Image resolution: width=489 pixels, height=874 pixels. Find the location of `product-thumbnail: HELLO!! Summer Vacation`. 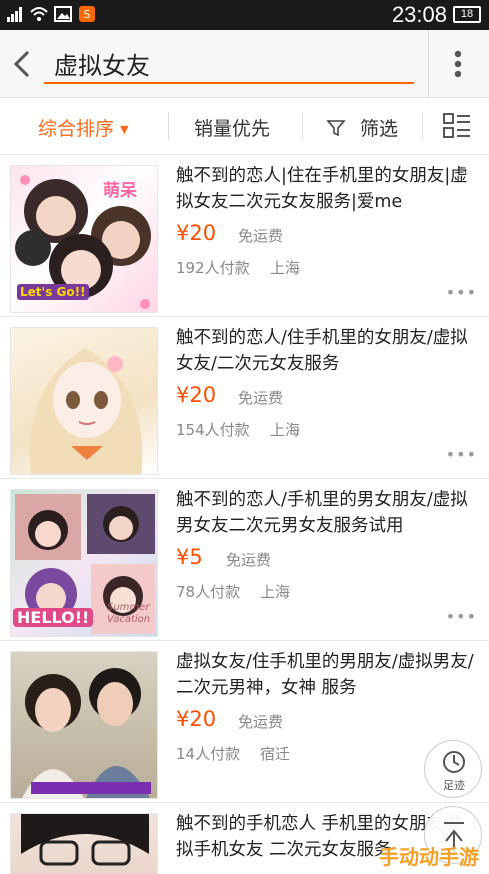

product-thumbnail: HELLO!! Summer Vacation is located at coordinates (84, 563).